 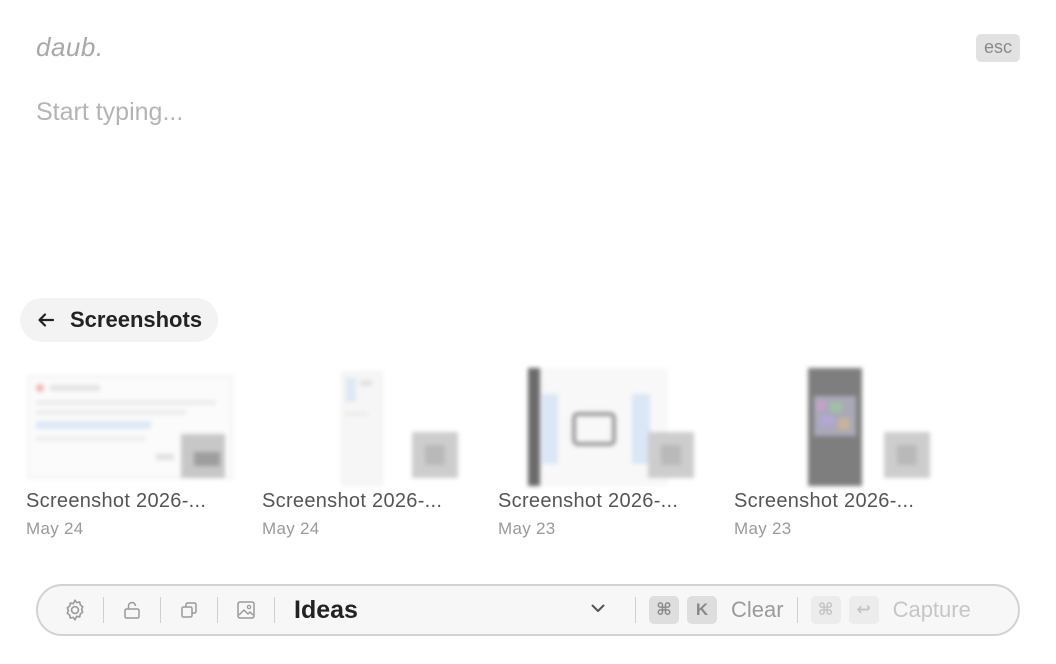 What do you see at coordinates (189, 610) in the screenshot?
I see `copy-icon` at bounding box center [189, 610].